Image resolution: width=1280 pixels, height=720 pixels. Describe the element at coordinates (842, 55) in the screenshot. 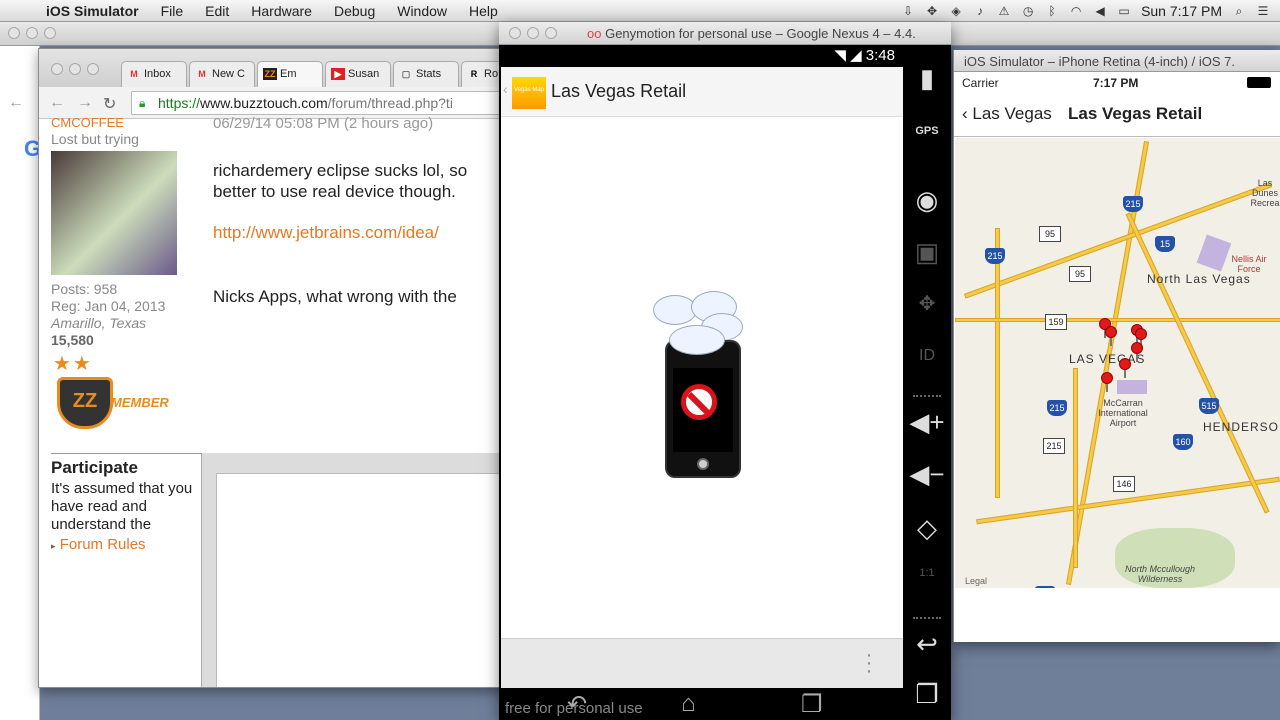

I see `wifi-icon: ◥` at that location.